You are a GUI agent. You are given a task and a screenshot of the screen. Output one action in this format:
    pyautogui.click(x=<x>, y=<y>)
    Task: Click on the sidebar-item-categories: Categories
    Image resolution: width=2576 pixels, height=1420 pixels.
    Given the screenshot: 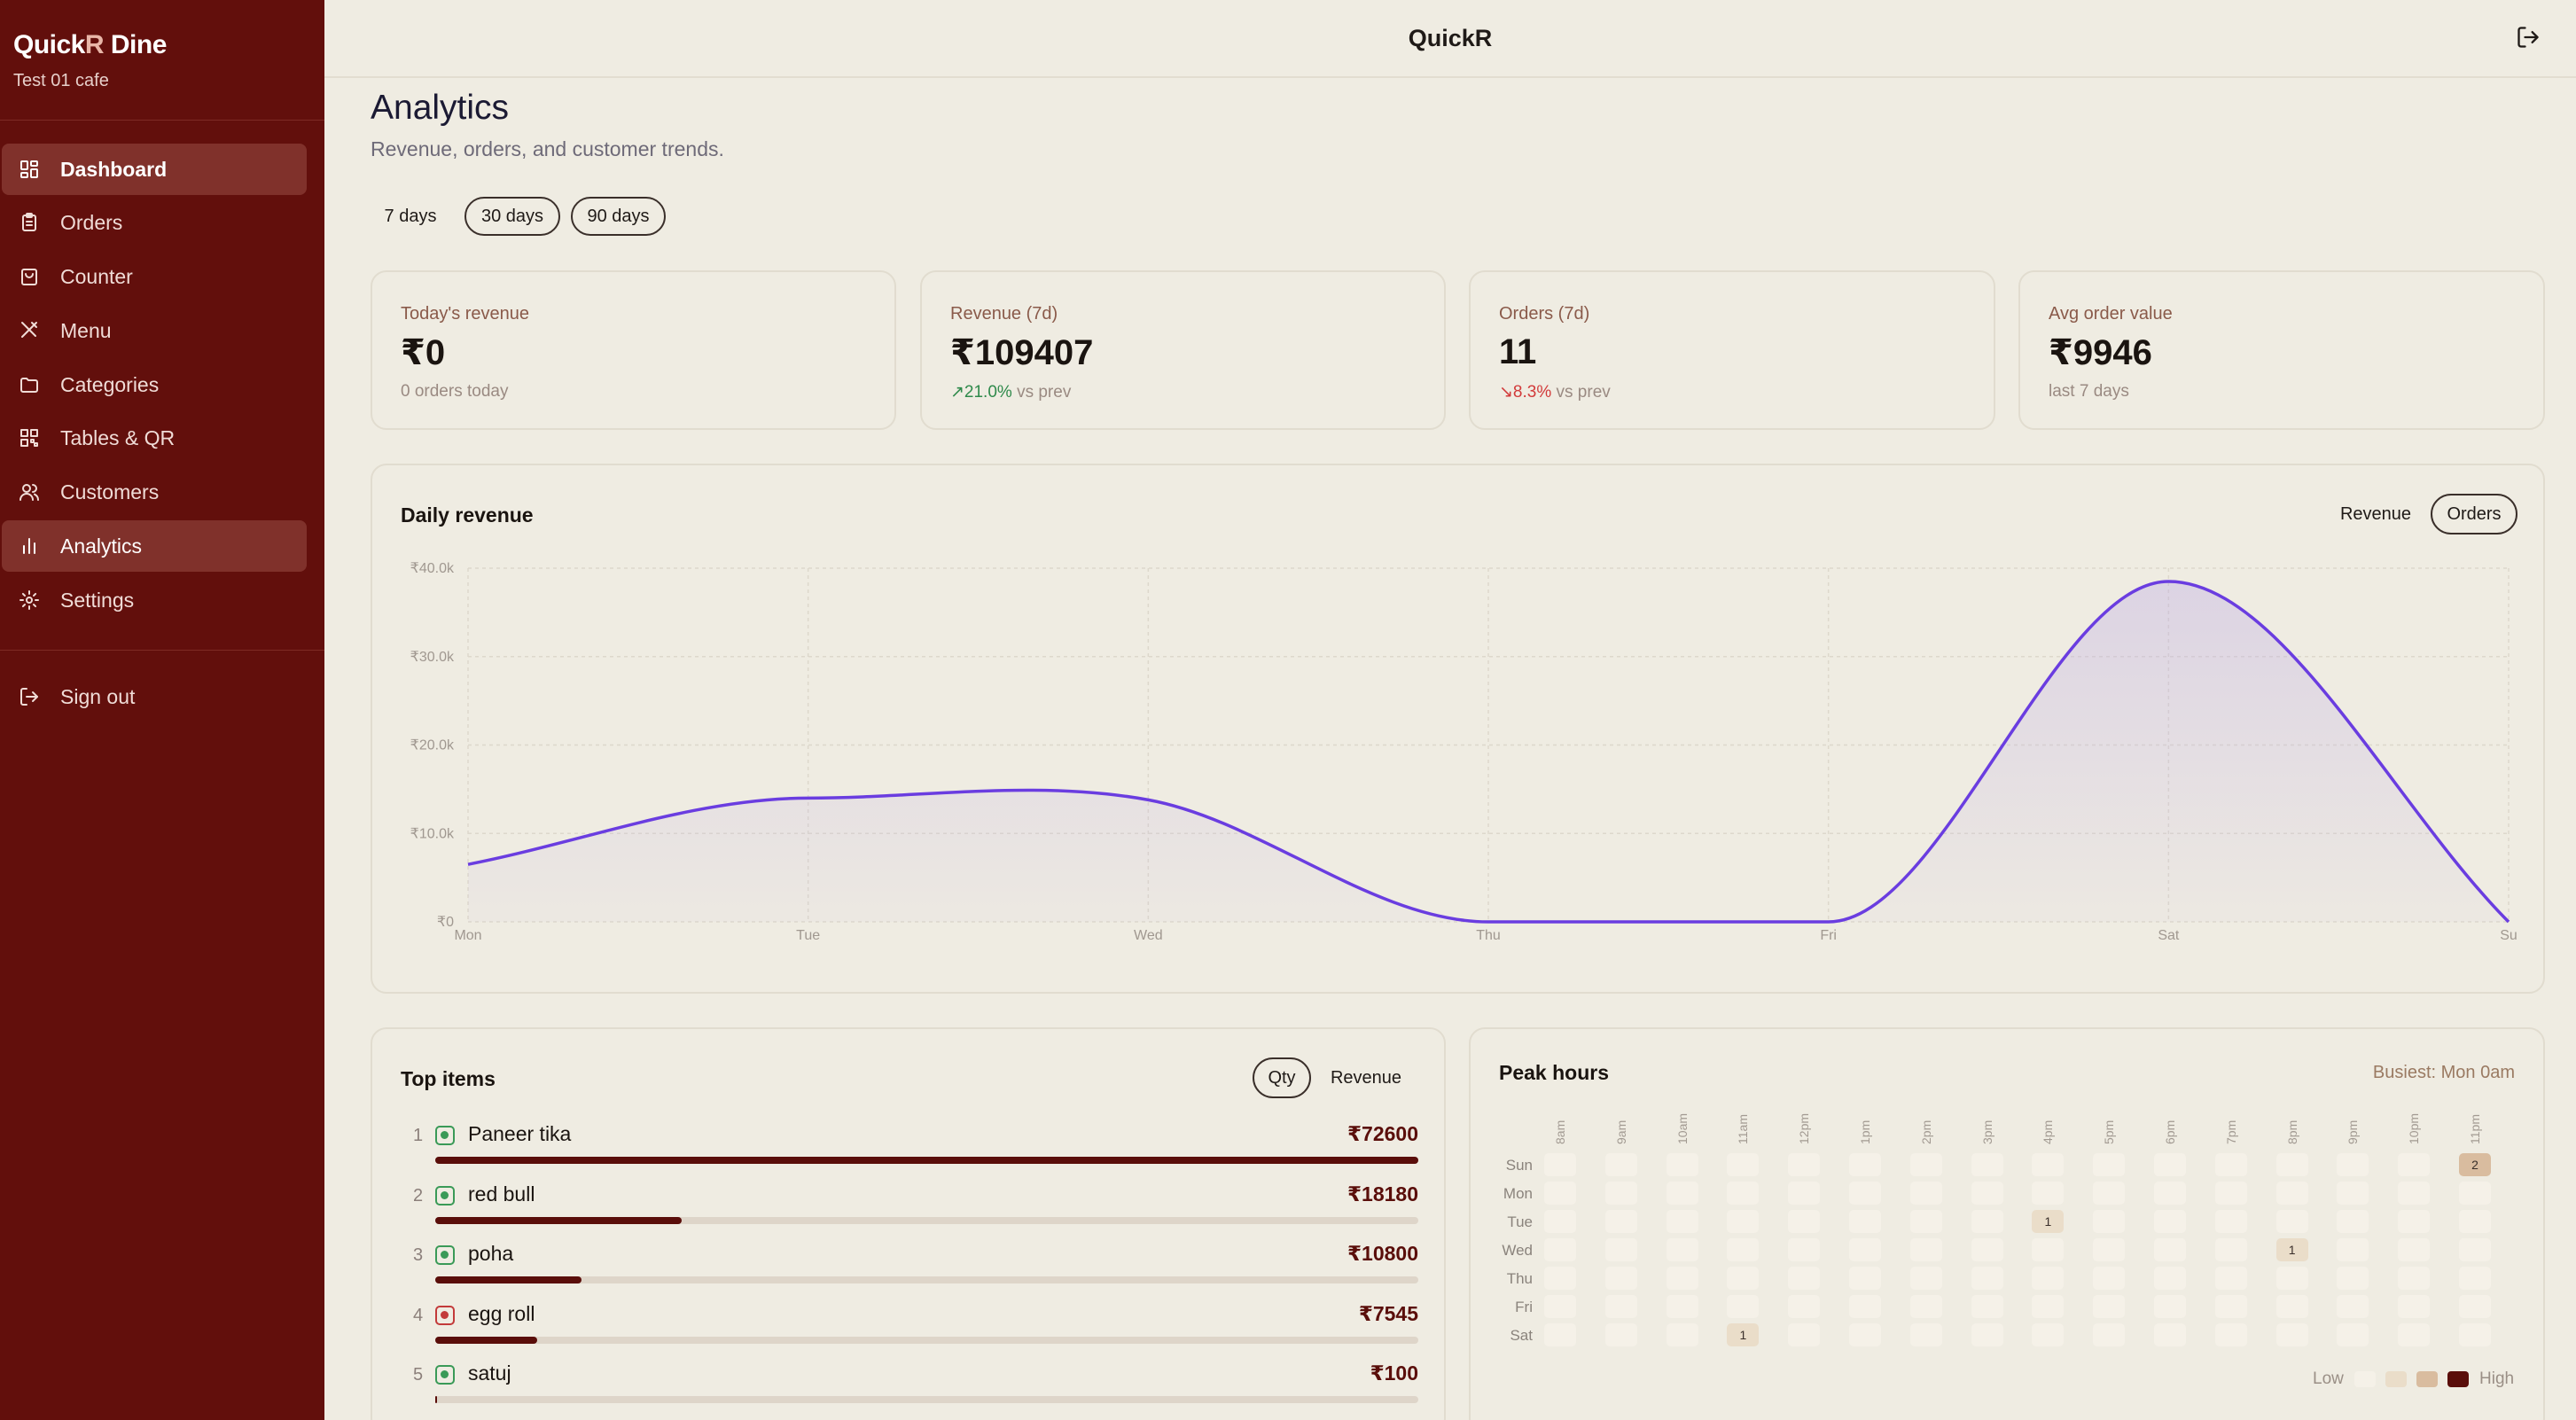 What is the action you would take?
    pyautogui.click(x=154, y=384)
    